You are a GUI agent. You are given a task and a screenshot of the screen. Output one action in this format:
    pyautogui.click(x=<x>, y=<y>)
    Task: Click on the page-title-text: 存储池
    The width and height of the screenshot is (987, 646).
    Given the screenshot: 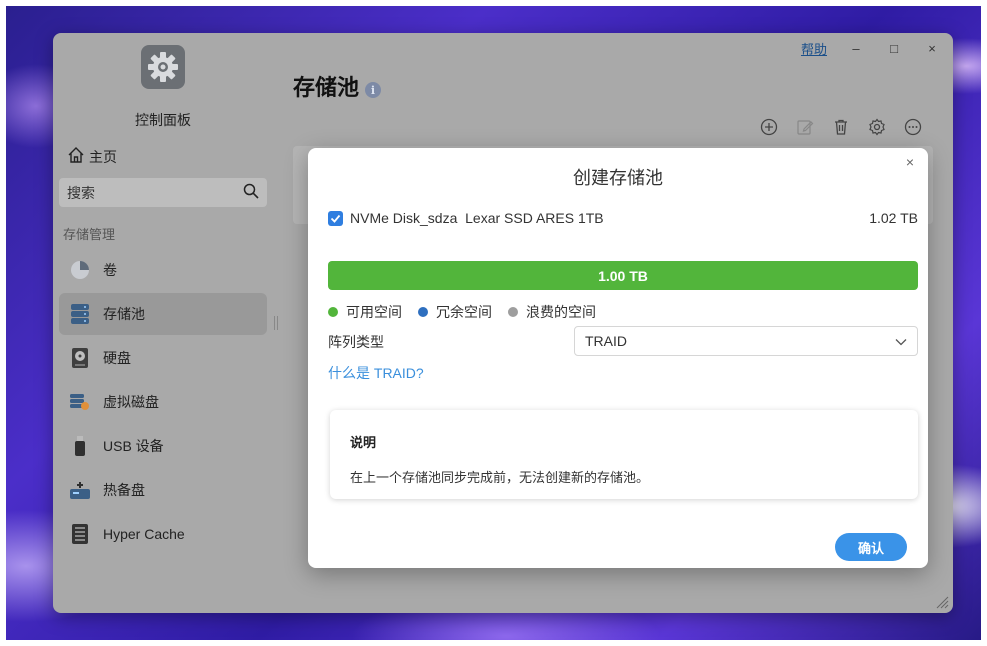 What is the action you would take?
    pyautogui.click(x=326, y=87)
    